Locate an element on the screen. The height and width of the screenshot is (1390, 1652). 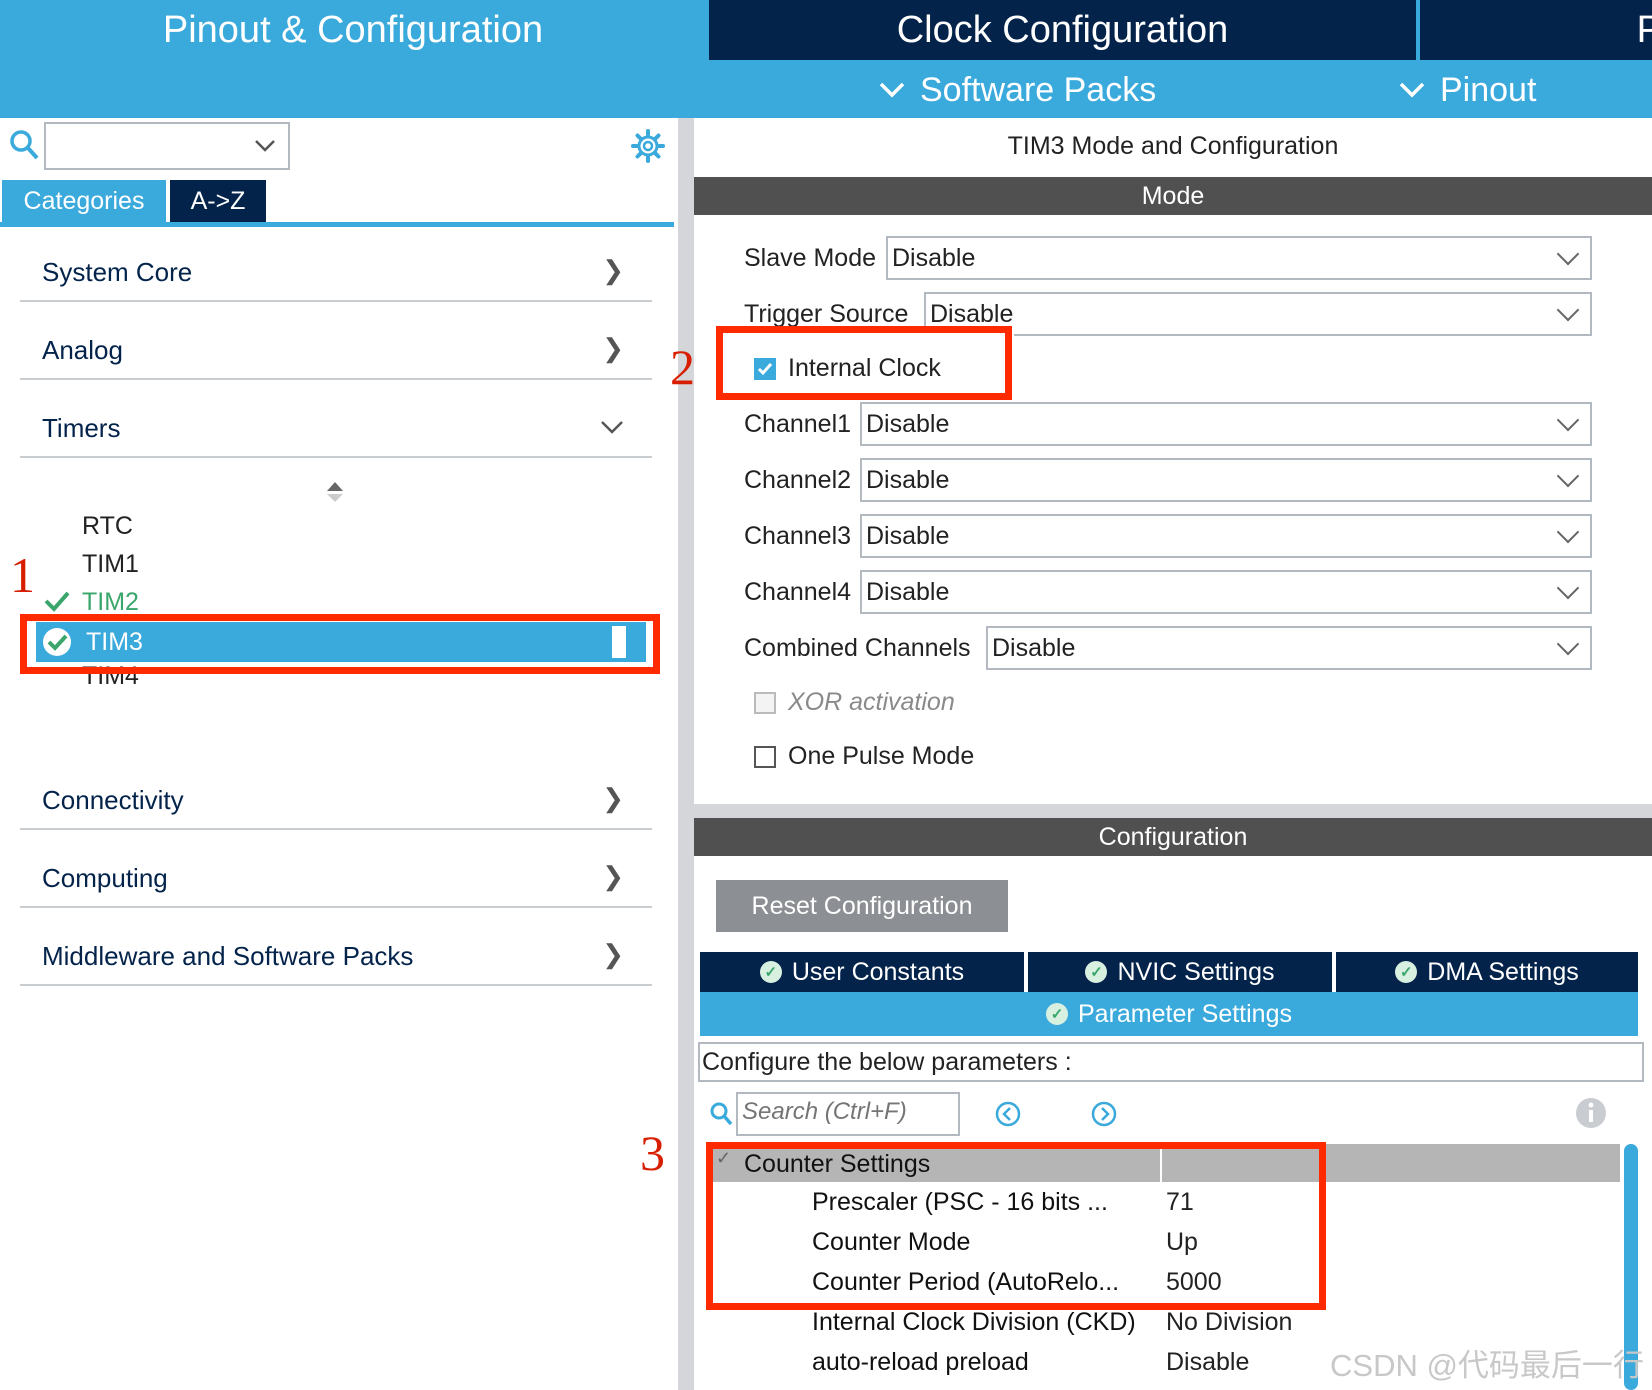
category-computing: Computing ❯ is located at coordinates (336, 869).